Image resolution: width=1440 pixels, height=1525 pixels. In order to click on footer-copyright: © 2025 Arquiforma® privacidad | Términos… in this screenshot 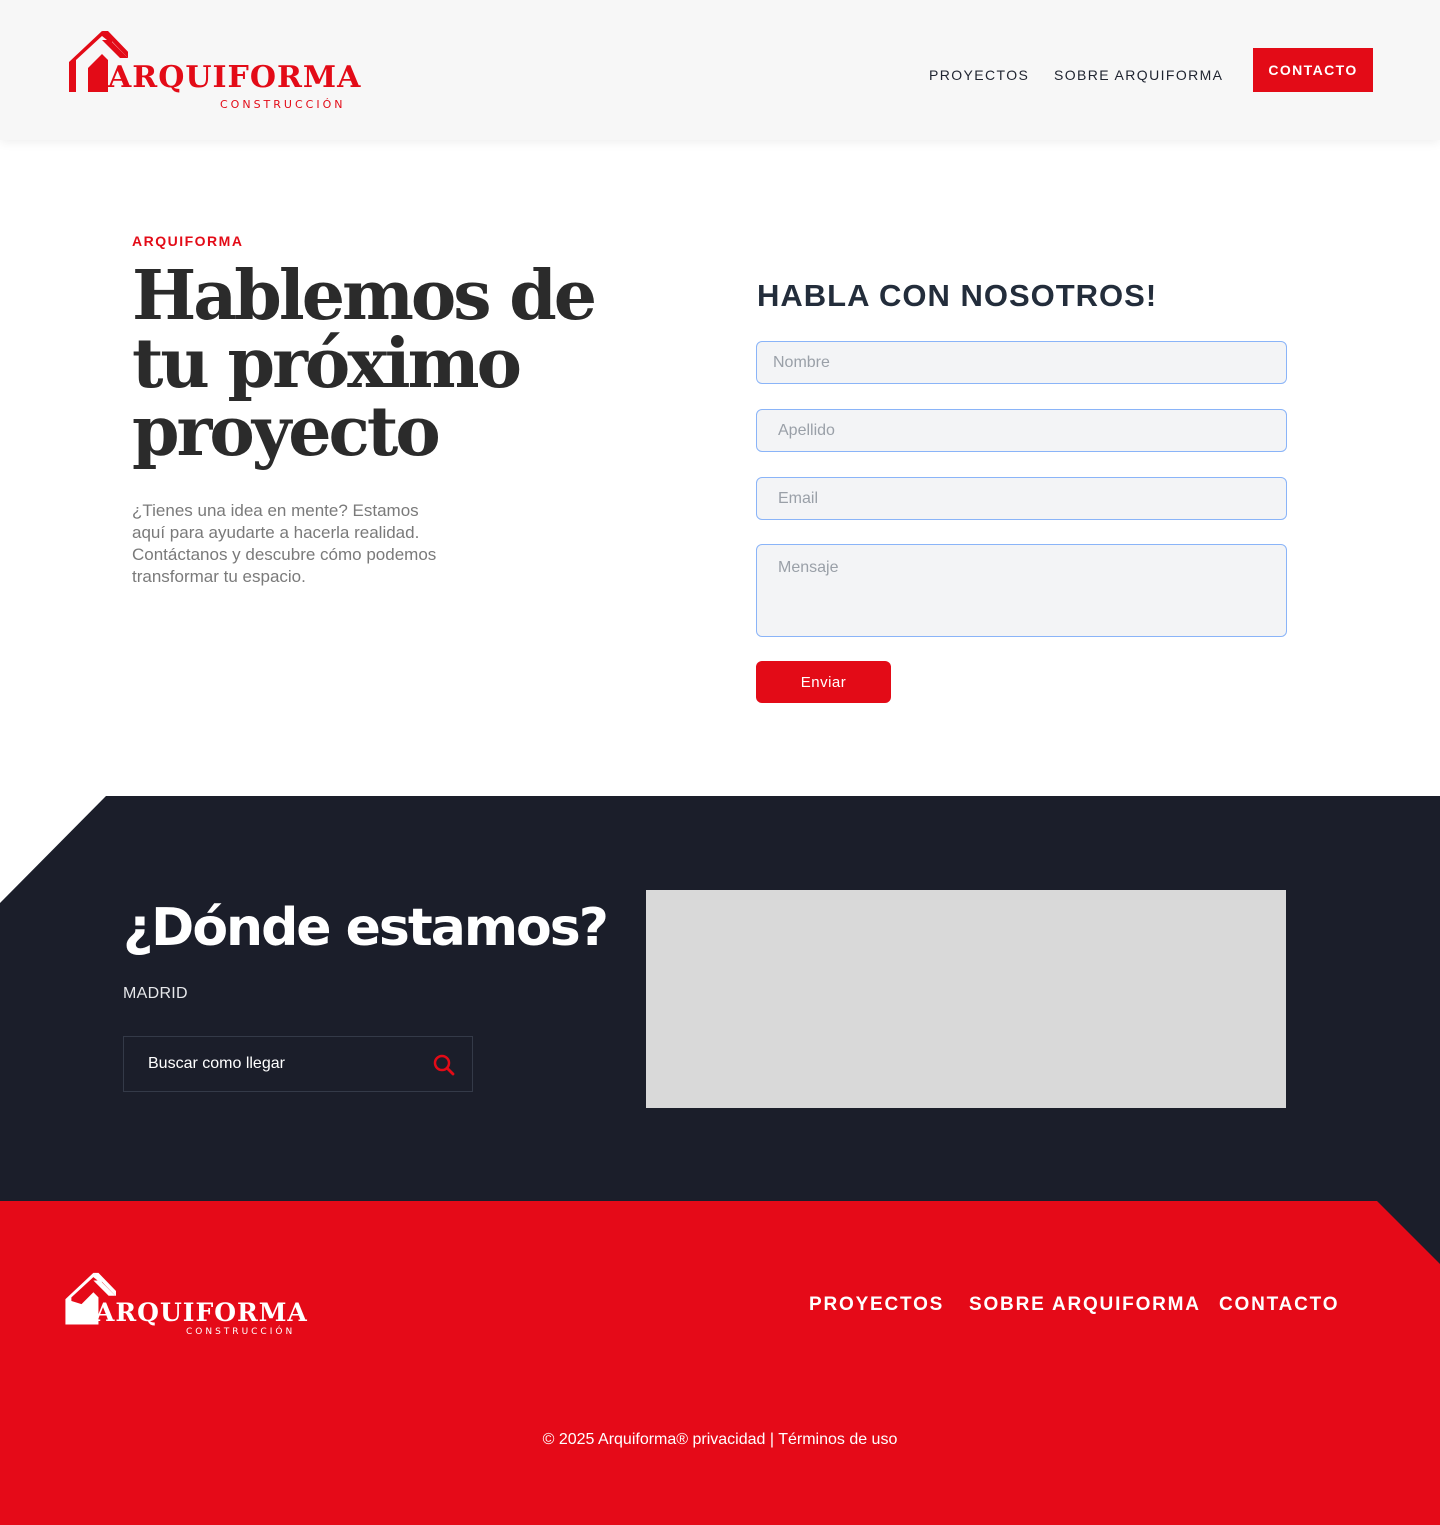, I will do `click(720, 1439)`.